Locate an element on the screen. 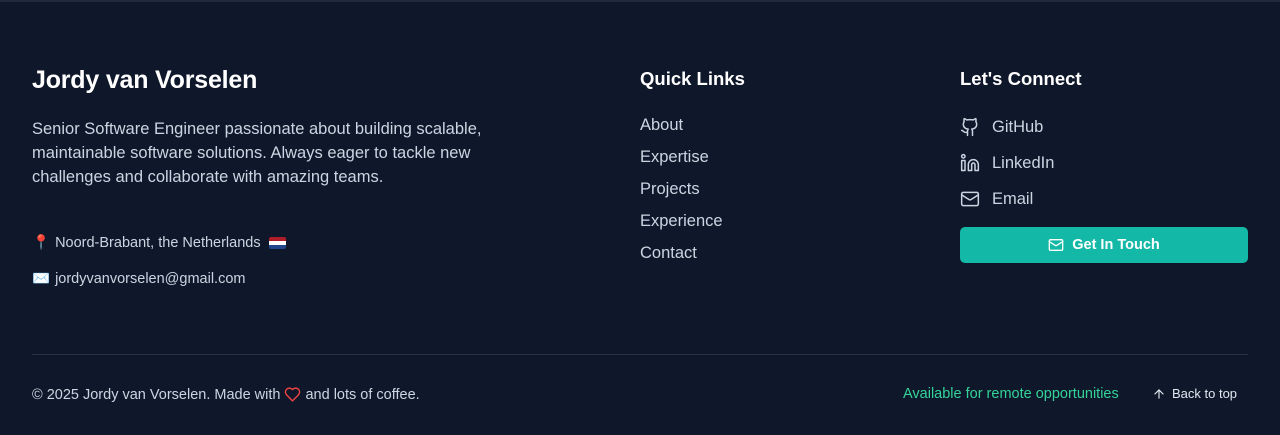 The width and height of the screenshot is (1280, 435). get-in-touch-label: Get In Touch is located at coordinates (1116, 245).